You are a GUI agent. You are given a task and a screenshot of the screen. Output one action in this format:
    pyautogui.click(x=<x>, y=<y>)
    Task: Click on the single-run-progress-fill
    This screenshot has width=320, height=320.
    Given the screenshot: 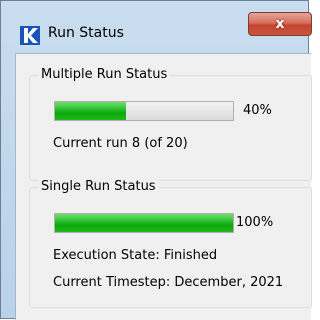 What is the action you would take?
    pyautogui.click(x=144, y=223)
    